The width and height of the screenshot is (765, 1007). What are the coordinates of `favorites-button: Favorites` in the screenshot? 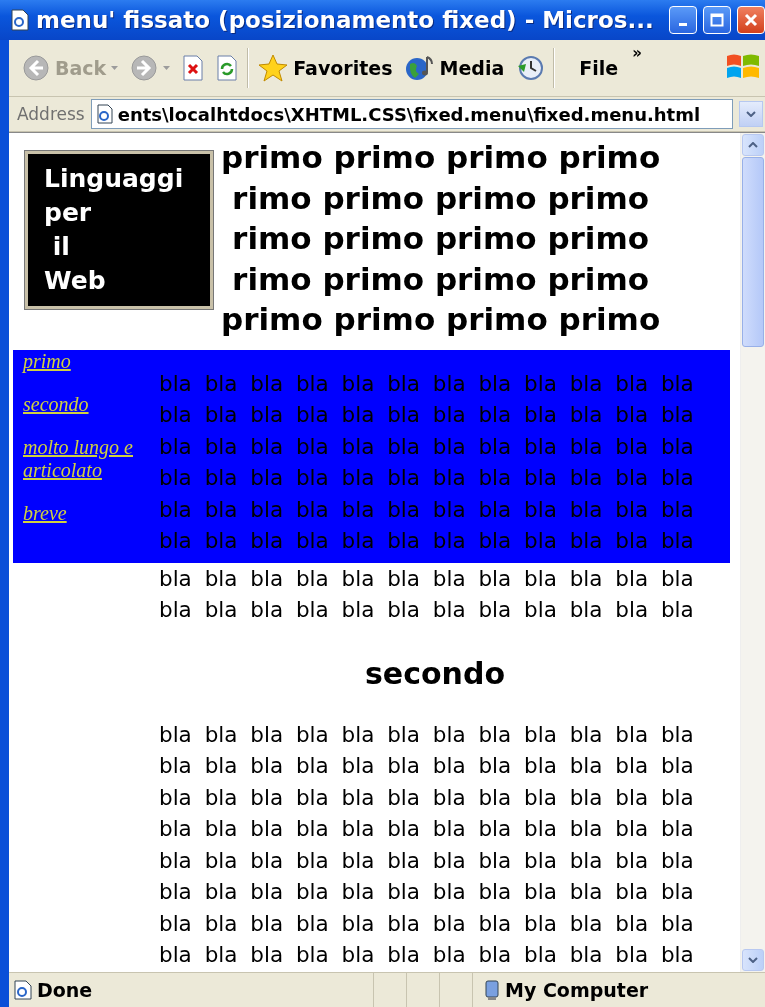 It's located at (325, 68).